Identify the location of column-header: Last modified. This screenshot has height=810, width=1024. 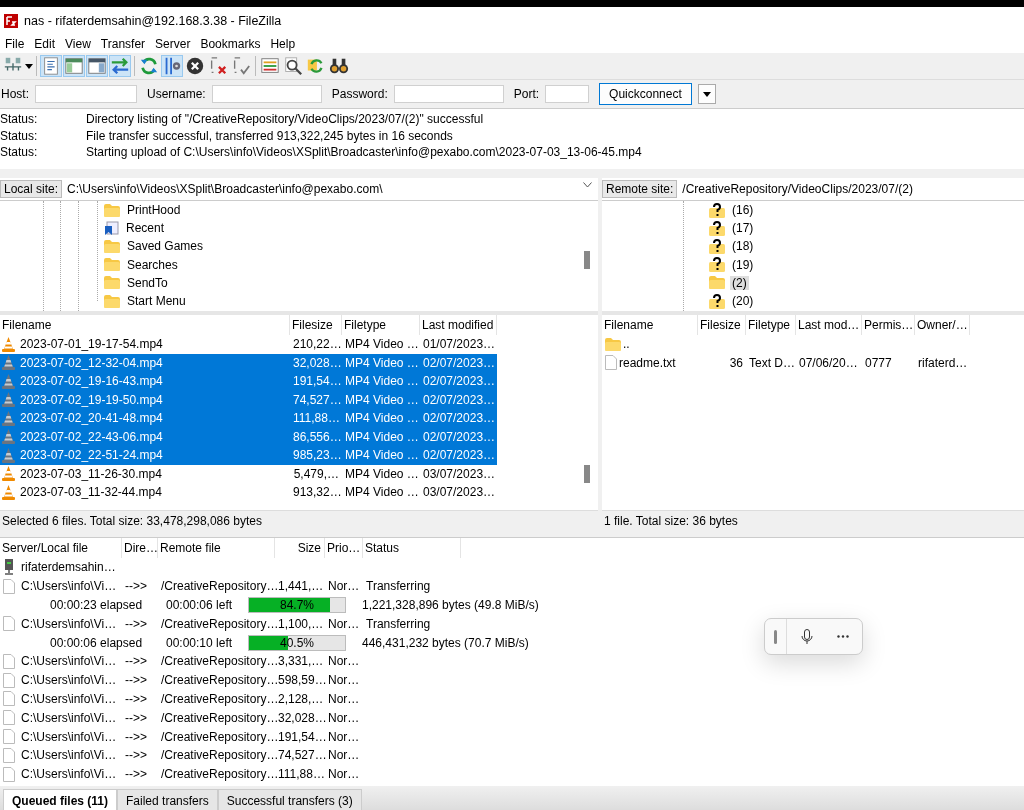
(458, 325).